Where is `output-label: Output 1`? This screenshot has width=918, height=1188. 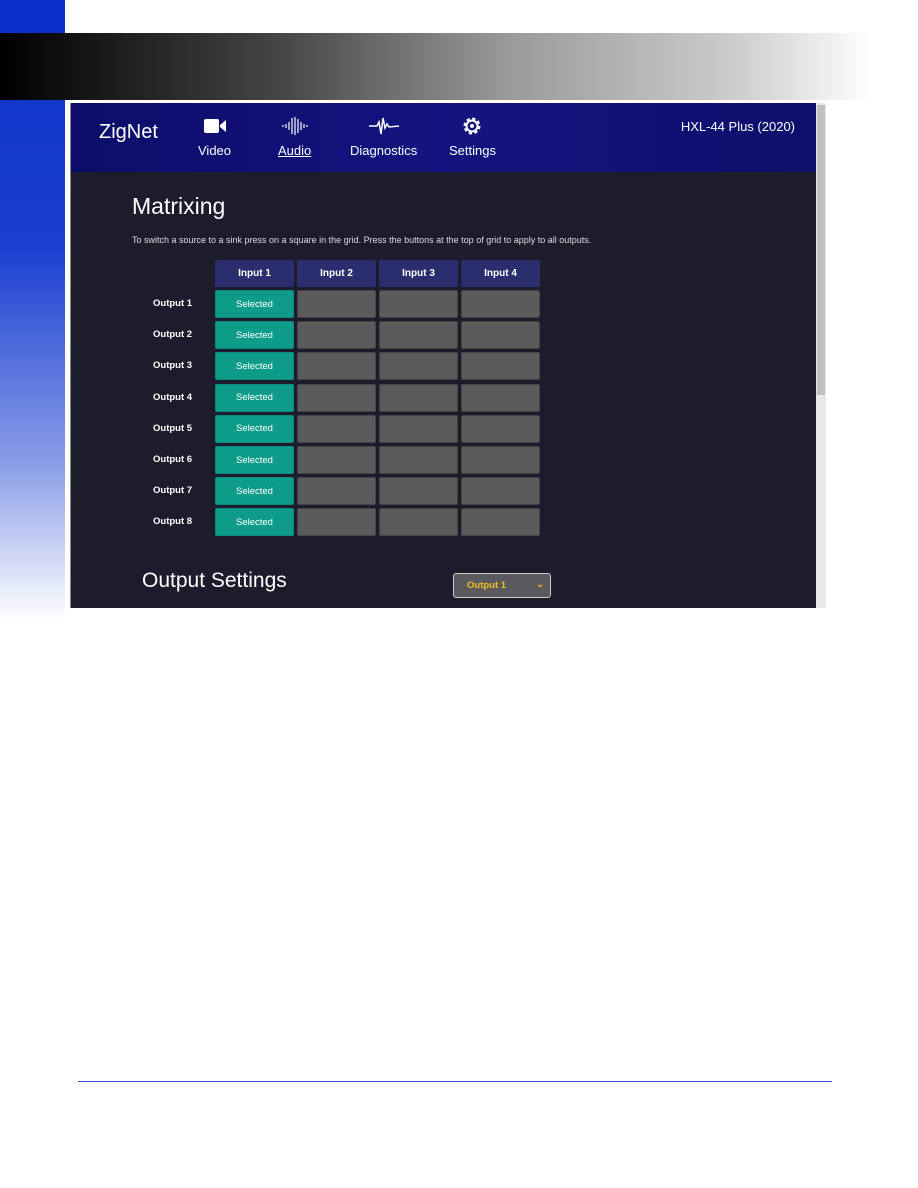
output-label: Output 1 is located at coordinates (173, 303).